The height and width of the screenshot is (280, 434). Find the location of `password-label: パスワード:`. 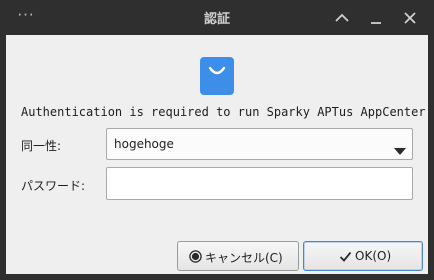

password-label: パスワード: is located at coordinates (53, 186).